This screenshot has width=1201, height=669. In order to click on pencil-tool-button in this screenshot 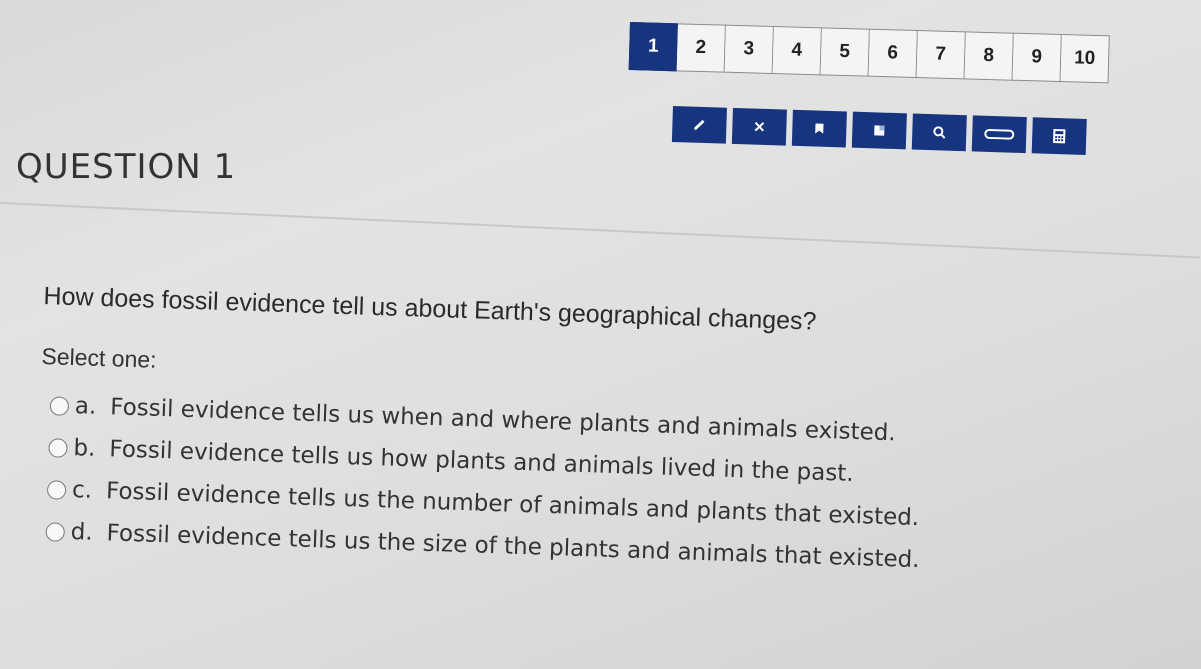, I will do `click(699, 125)`.